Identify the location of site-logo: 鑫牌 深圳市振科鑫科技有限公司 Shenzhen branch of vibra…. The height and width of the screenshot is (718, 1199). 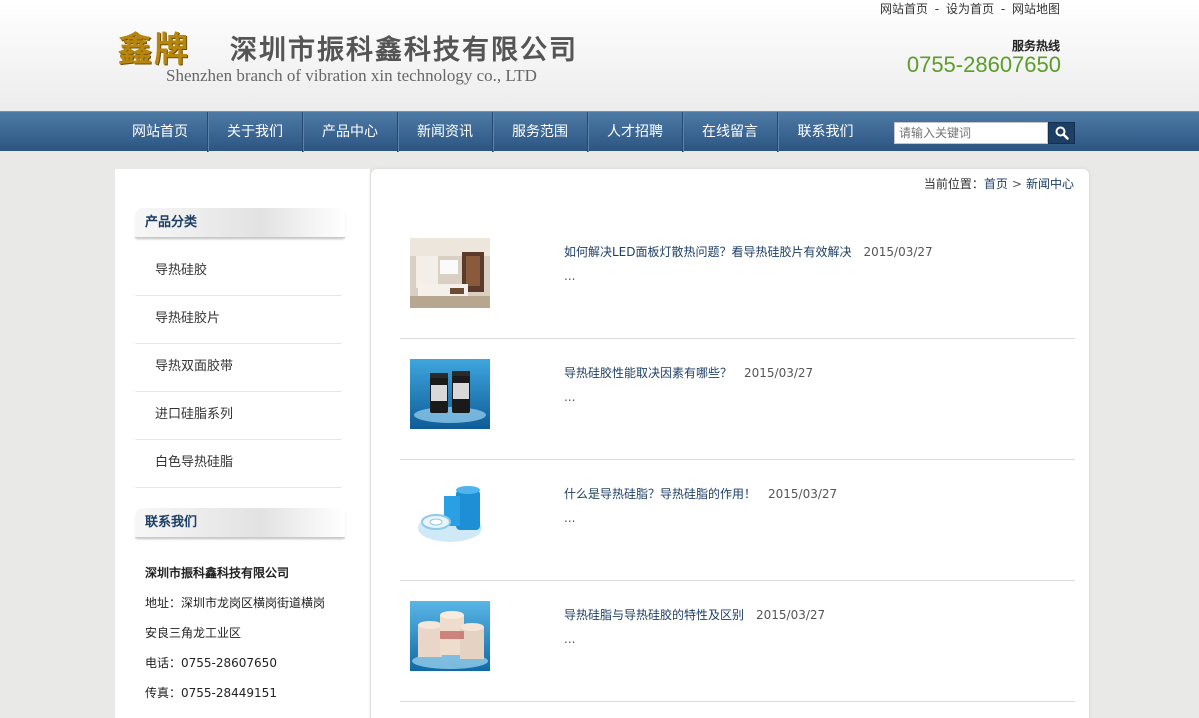
(378, 57).